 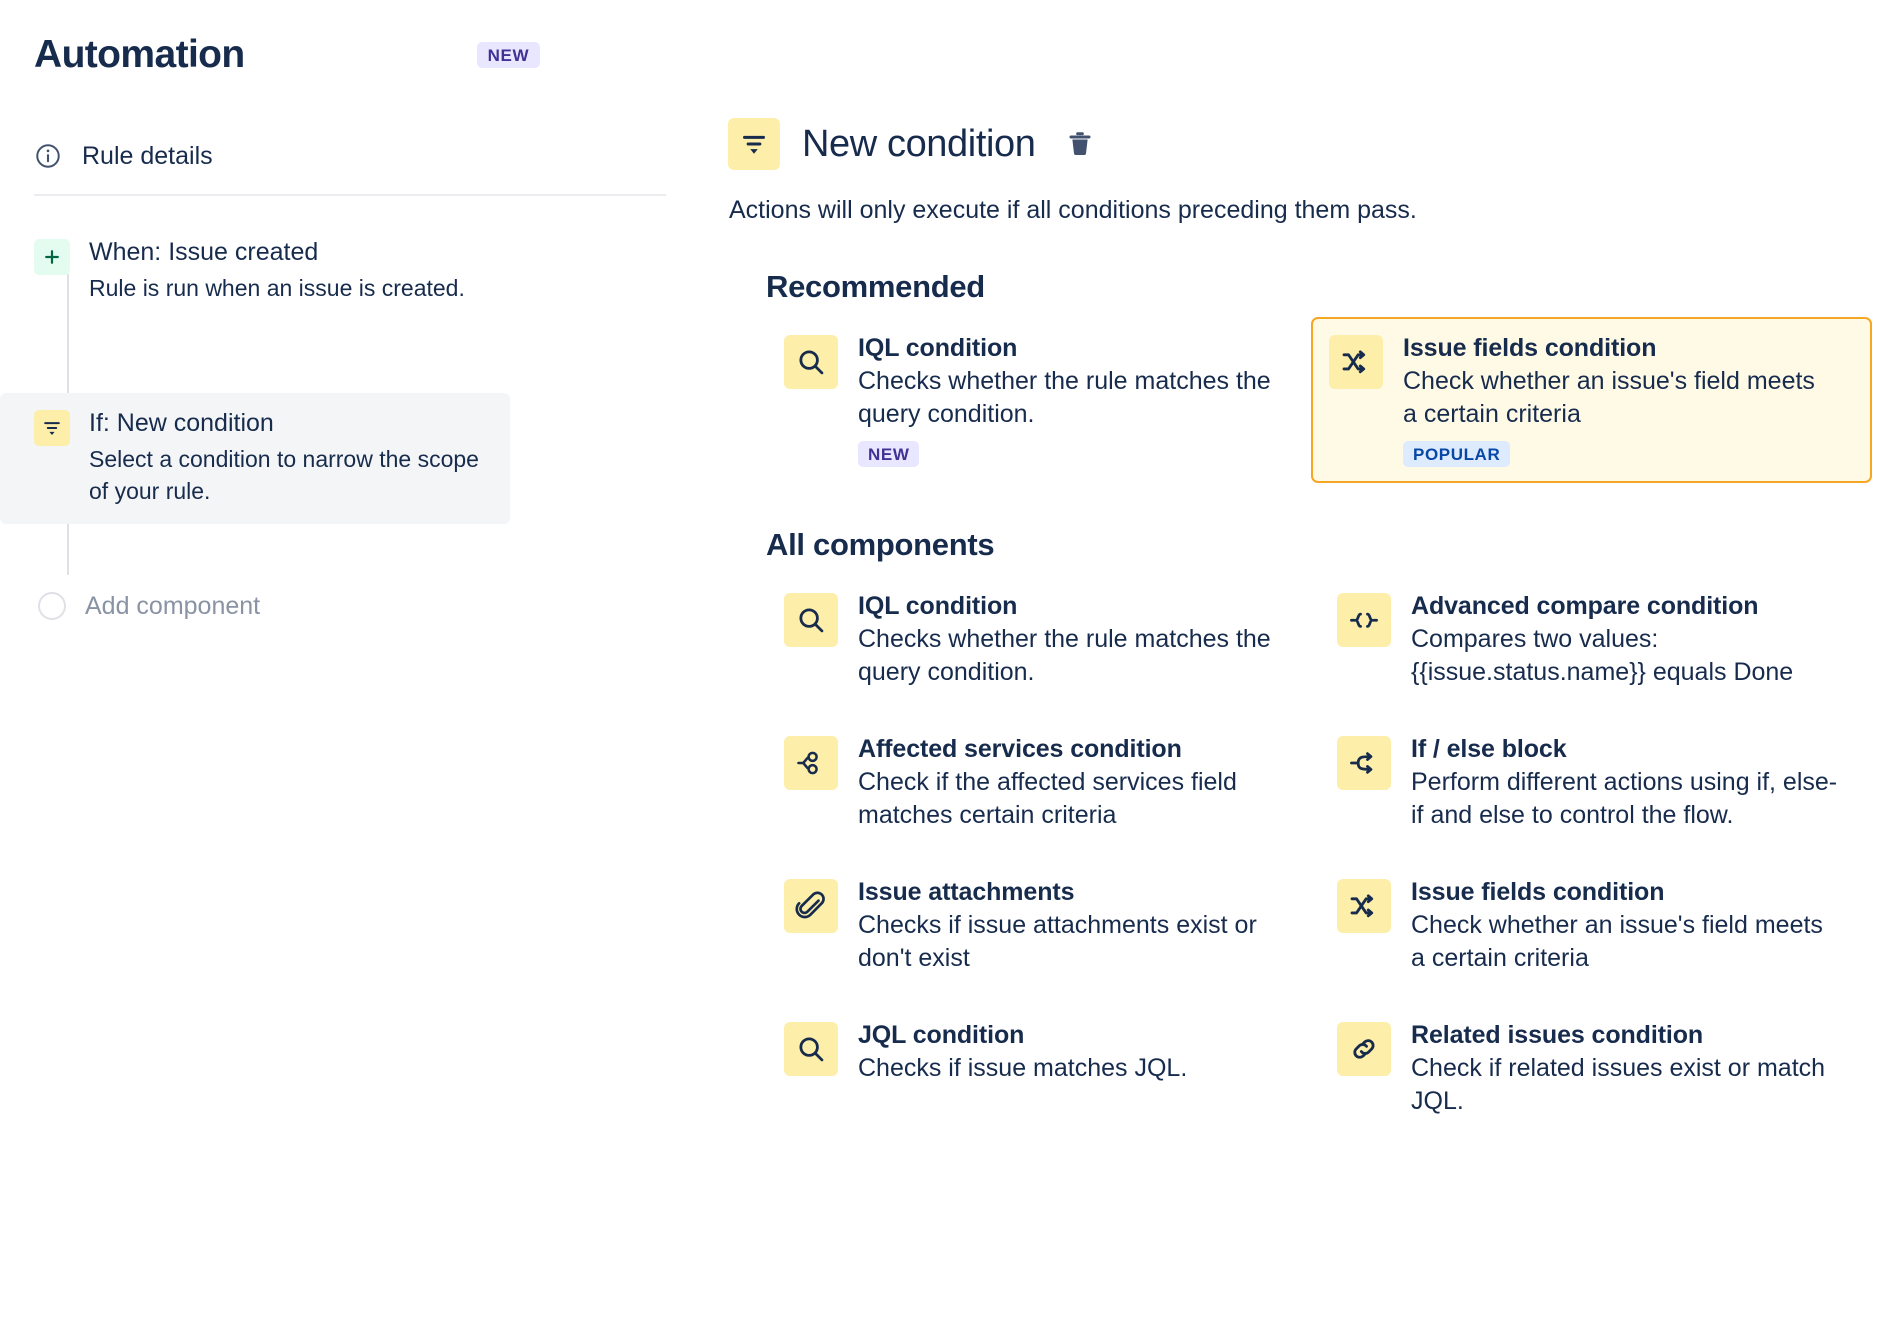 What do you see at coordinates (1300, 144) in the screenshot?
I see `panel-header: New condition` at bounding box center [1300, 144].